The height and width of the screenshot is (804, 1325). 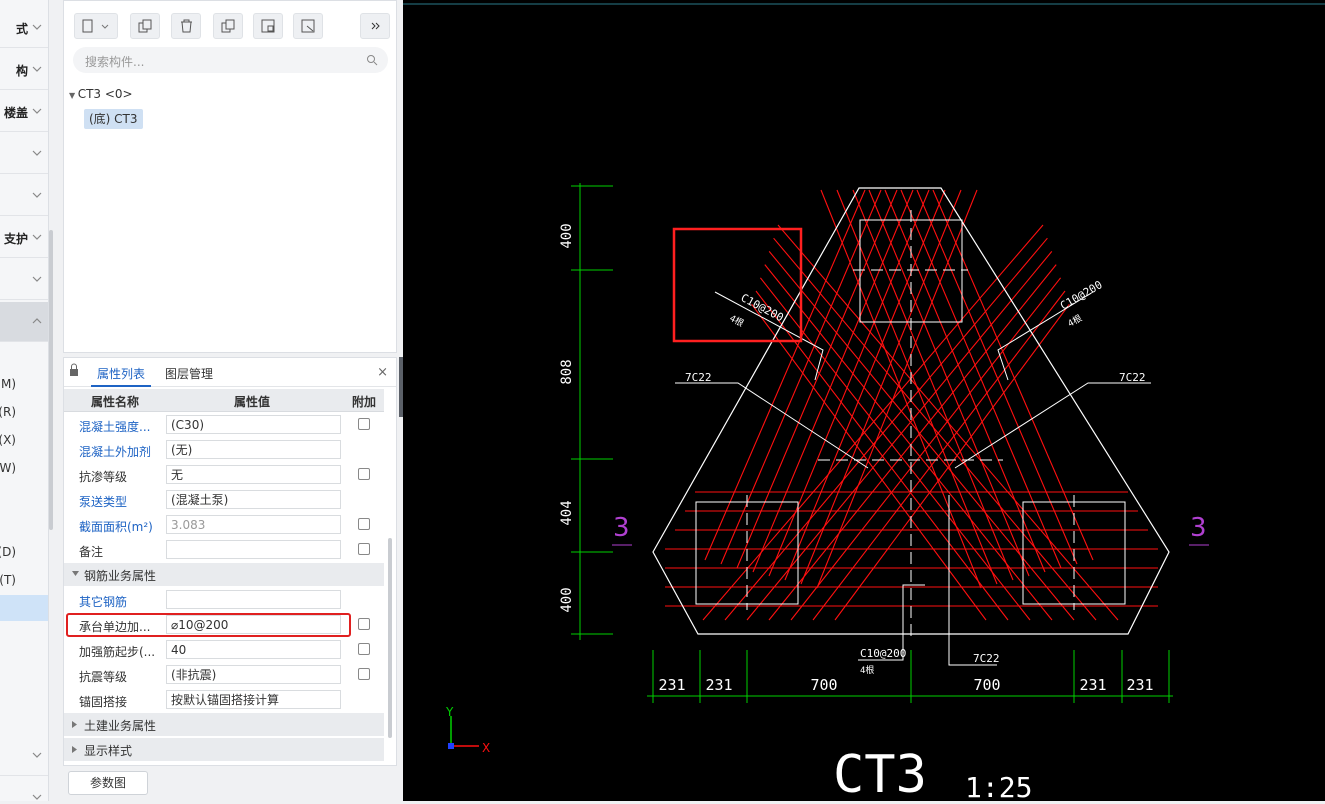 What do you see at coordinates (998, 786) in the screenshot?
I see `drawing-scale: 1:25` at bounding box center [998, 786].